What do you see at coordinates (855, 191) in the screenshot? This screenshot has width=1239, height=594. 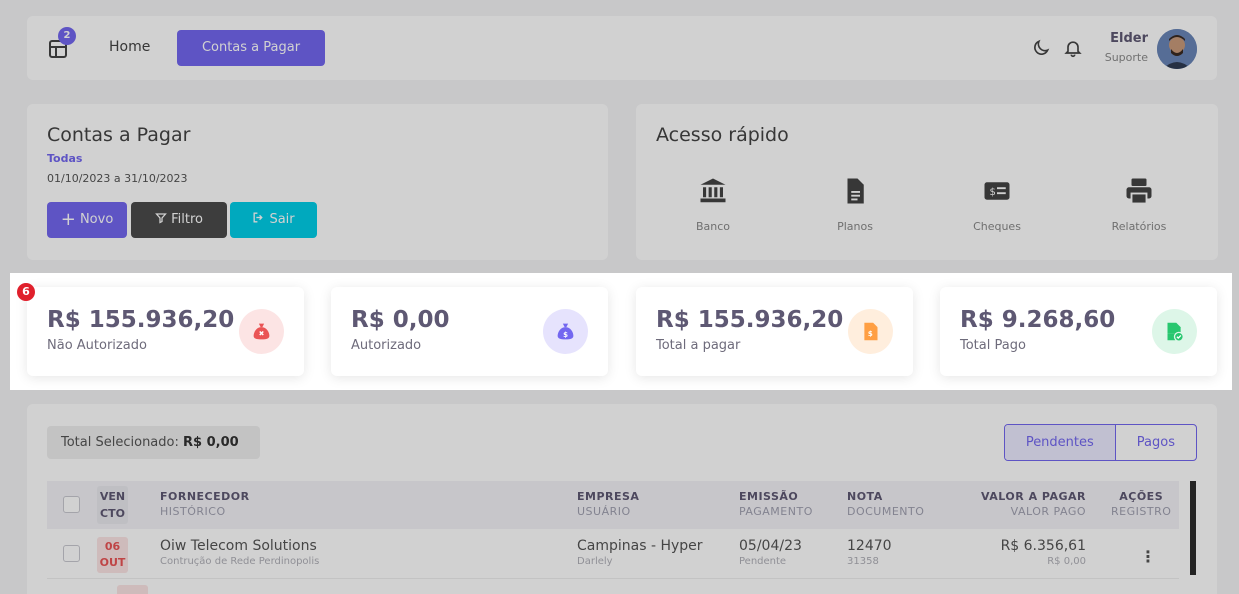 I see `document-icon` at bounding box center [855, 191].